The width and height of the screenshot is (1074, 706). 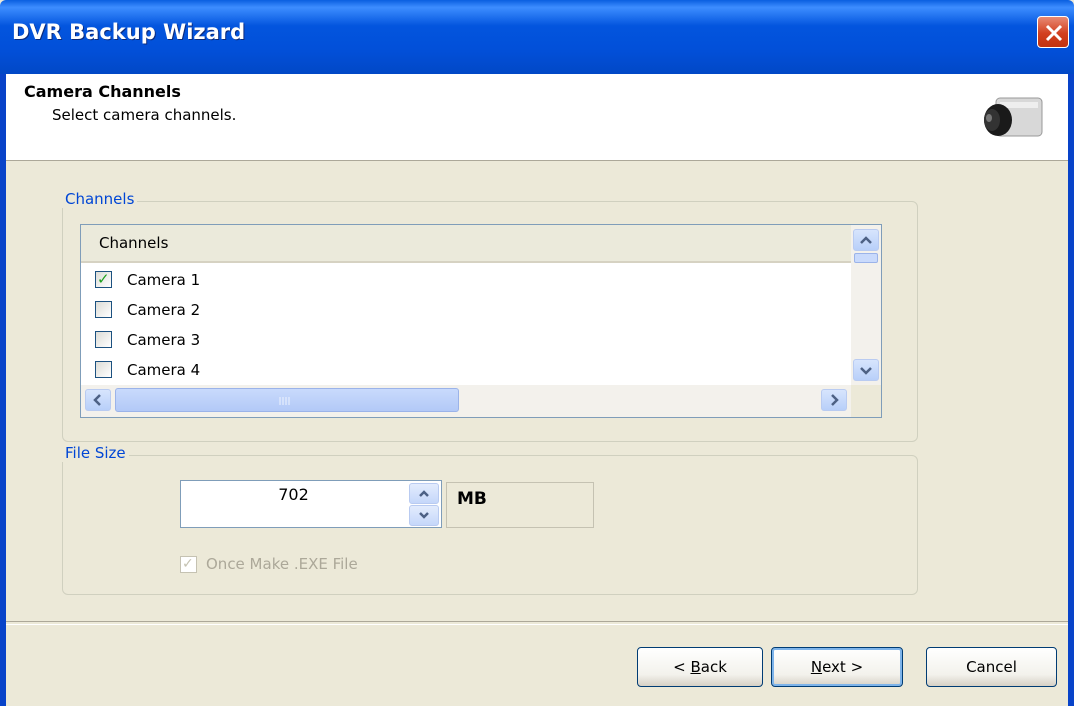 I want to click on vertical-scroll-thumb, so click(x=866, y=258).